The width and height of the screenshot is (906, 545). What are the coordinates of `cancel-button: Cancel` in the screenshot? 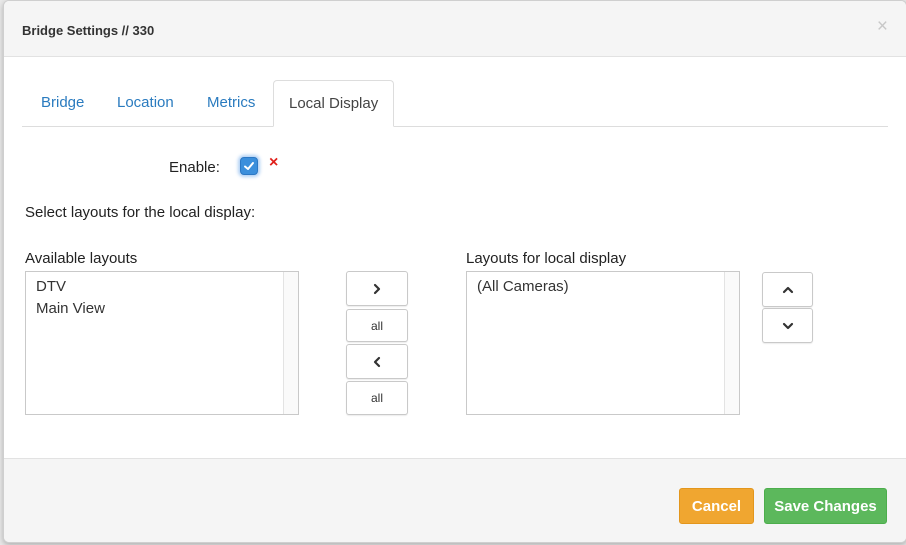 It's located at (716, 506).